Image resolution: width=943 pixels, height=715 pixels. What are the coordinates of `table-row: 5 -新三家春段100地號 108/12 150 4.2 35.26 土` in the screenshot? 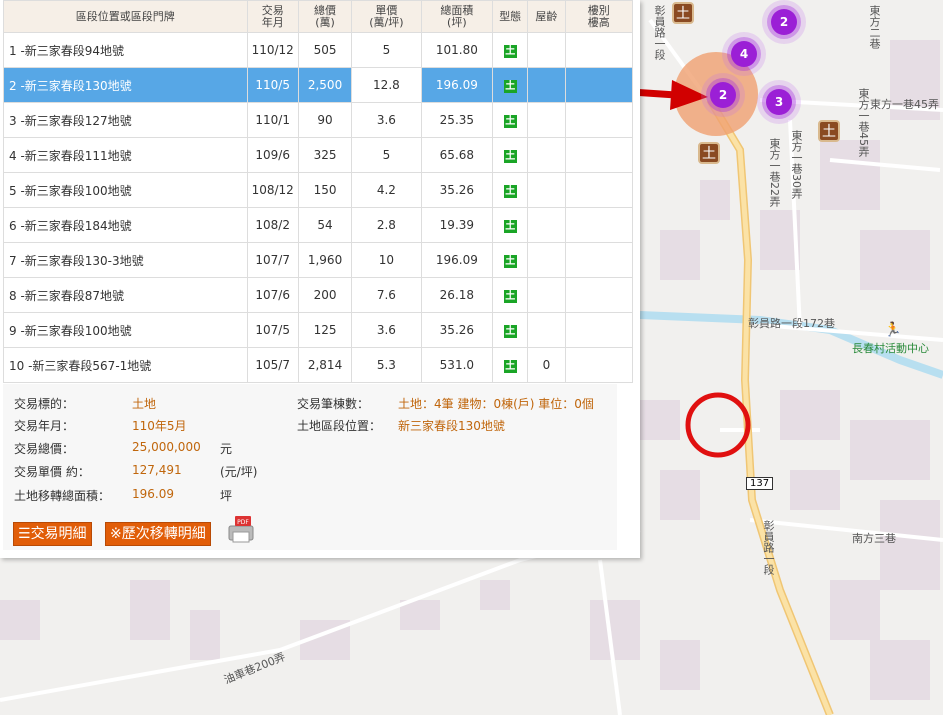 It's located at (318, 190).